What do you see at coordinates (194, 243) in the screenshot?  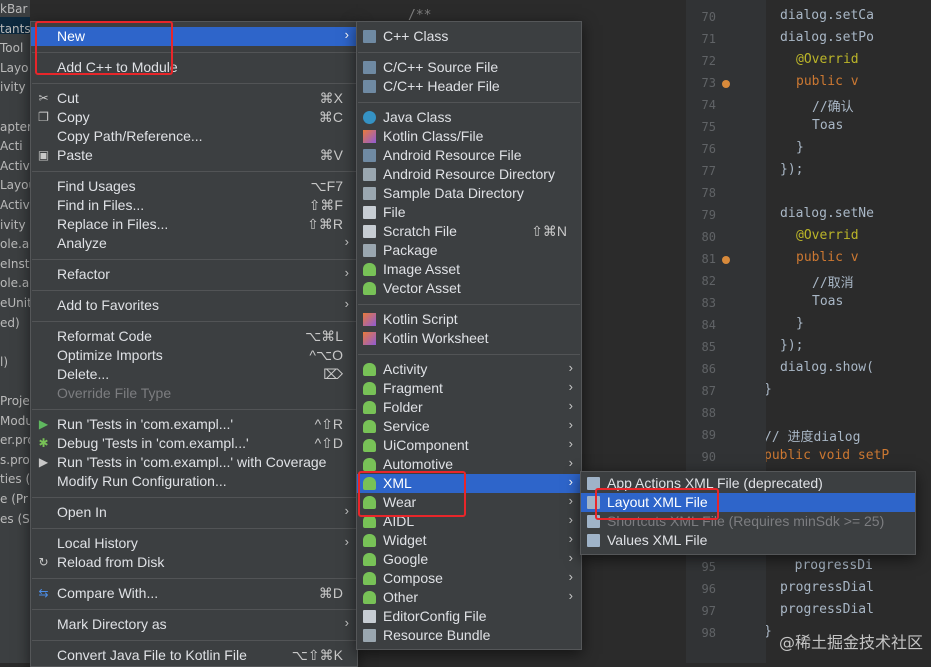 I see `menu-item-analyze: Analyze ›` at bounding box center [194, 243].